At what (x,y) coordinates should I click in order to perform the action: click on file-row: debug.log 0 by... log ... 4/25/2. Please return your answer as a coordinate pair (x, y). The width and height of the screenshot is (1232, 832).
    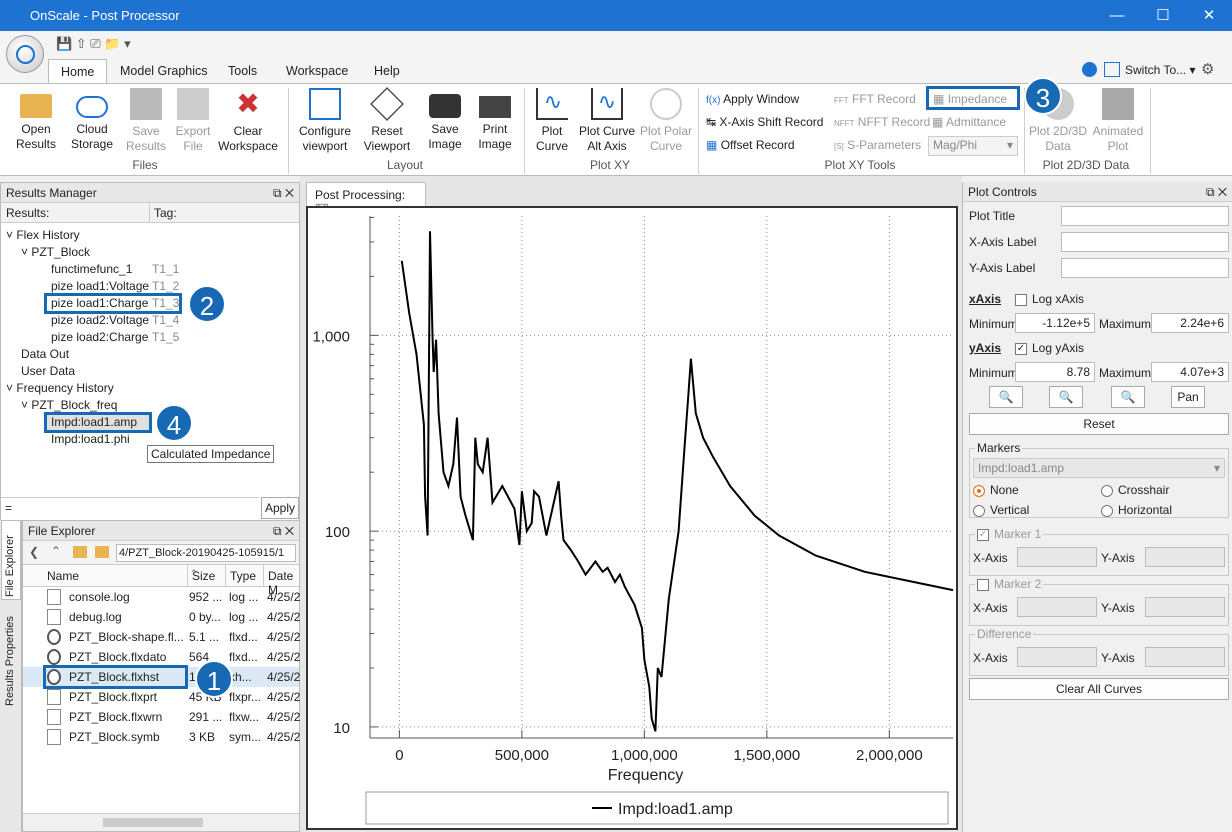
    Looking at the image, I should click on (161, 617).